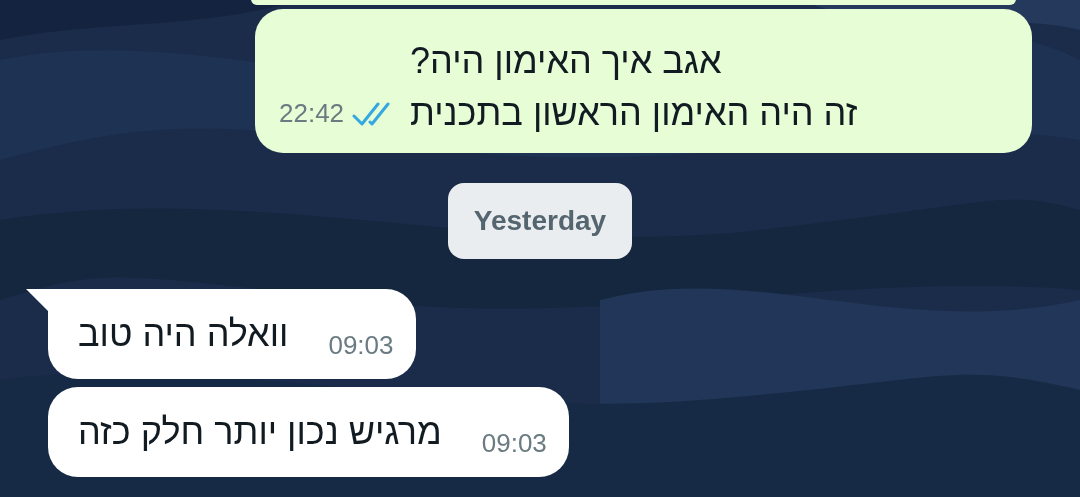  I want to click on message-text: וואלה היה טוב, so click(183, 334).